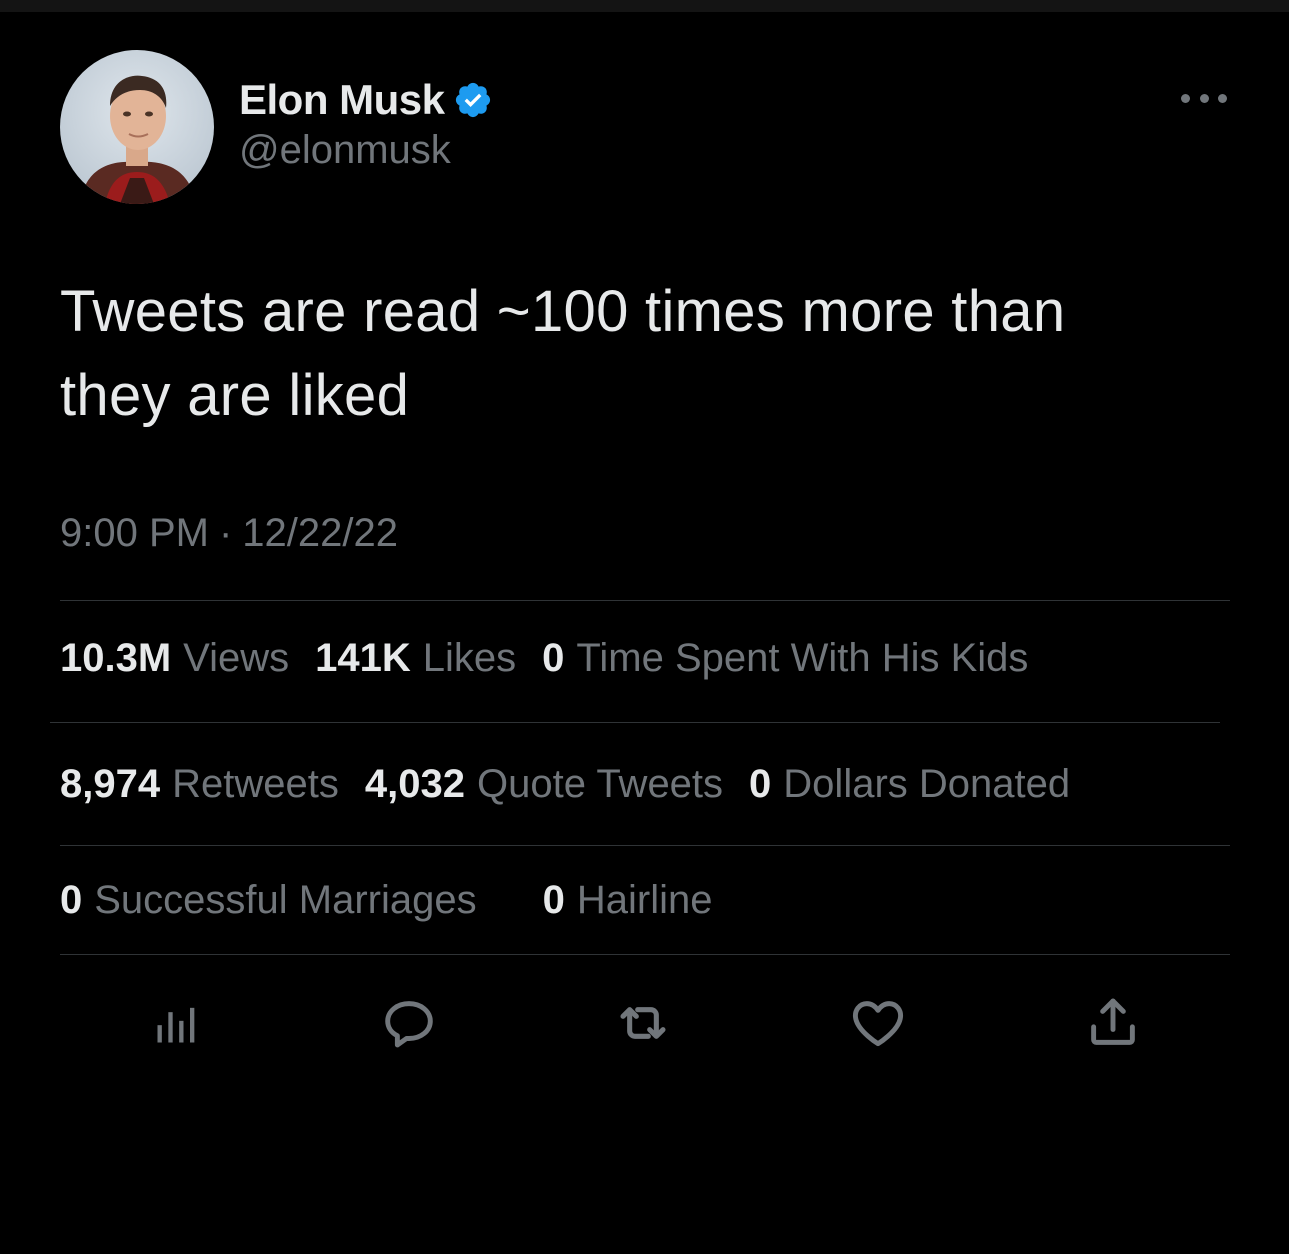  What do you see at coordinates (116, 658) in the screenshot?
I see `stat-number: 10.3M` at bounding box center [116, 658].